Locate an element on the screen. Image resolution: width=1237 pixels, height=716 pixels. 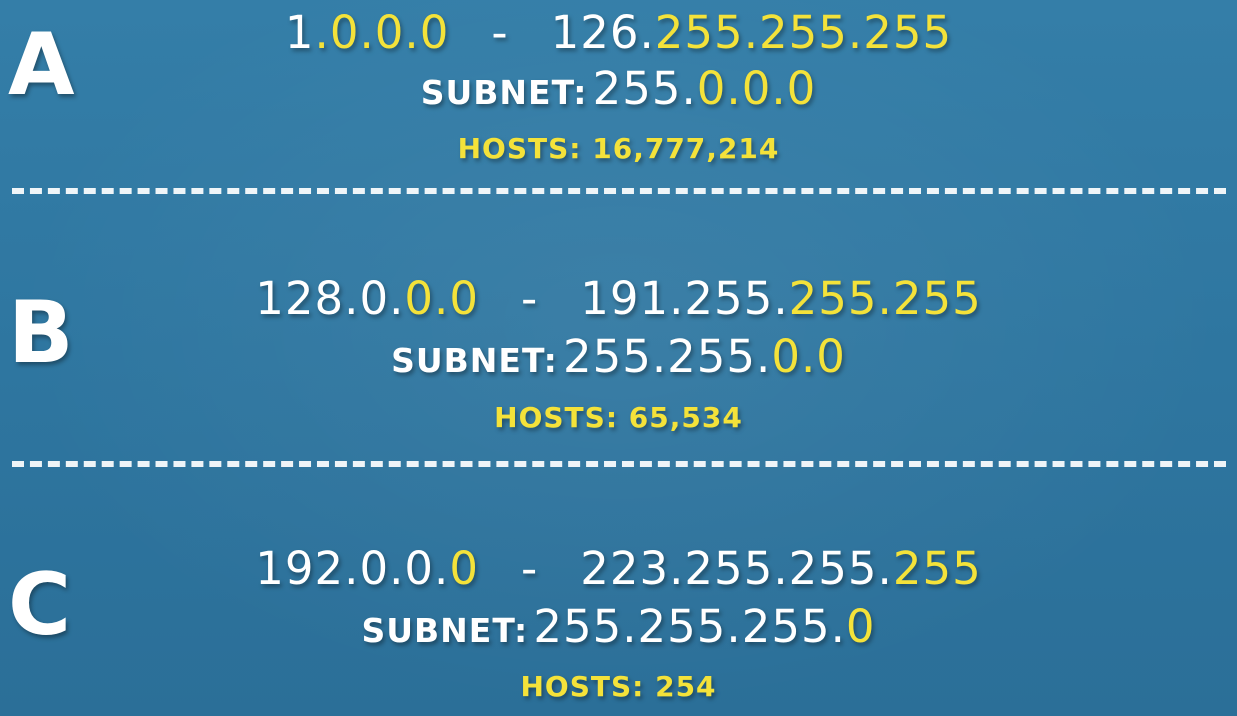
subnet-host: 0.0.0 is located at coordinates (756, 88).